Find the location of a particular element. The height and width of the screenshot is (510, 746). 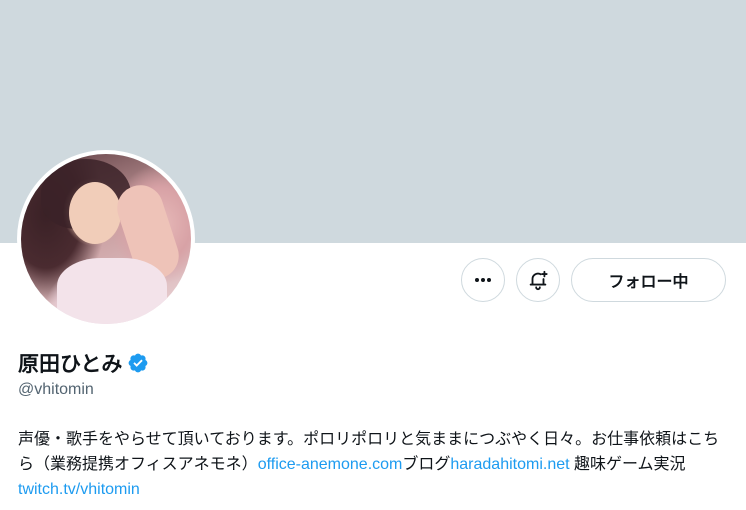

following-button: フォロー中 is located at coordinates (648, 280).